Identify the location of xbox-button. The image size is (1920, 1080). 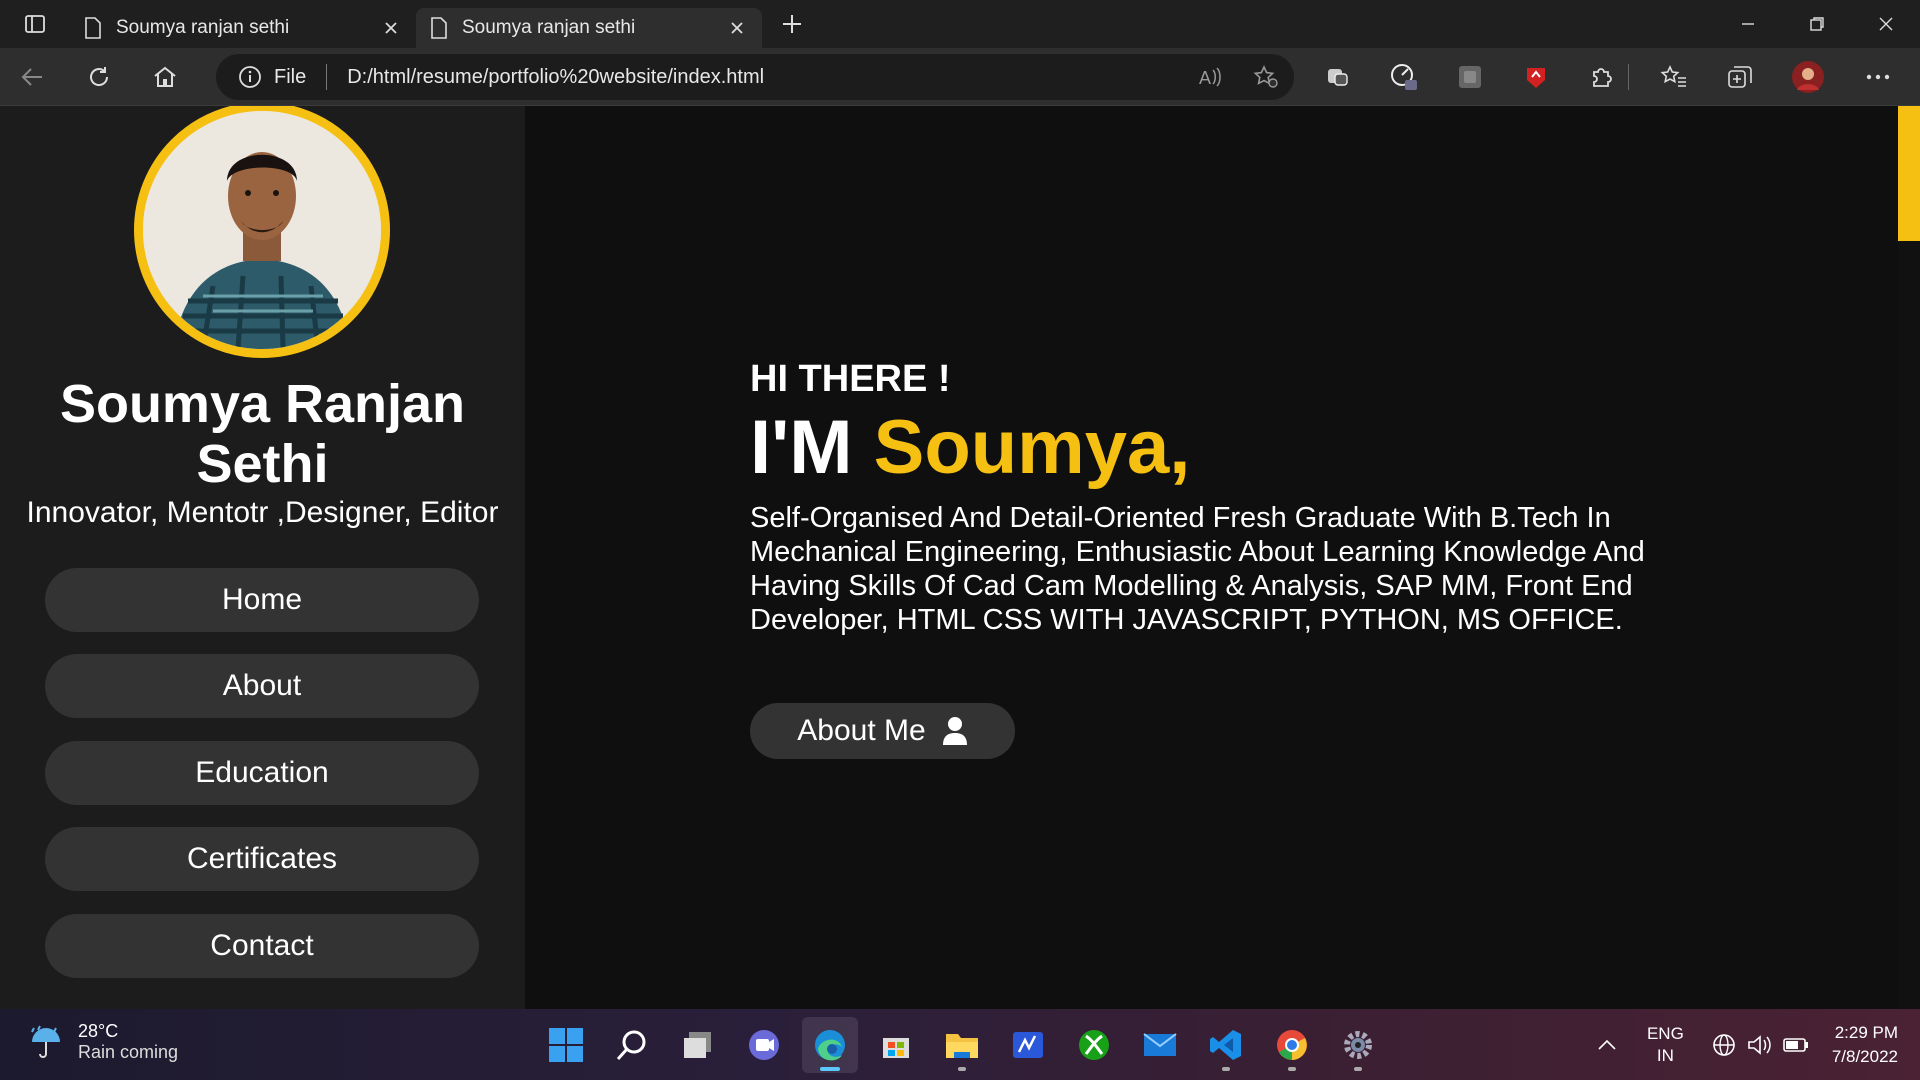
(1094, 1045).